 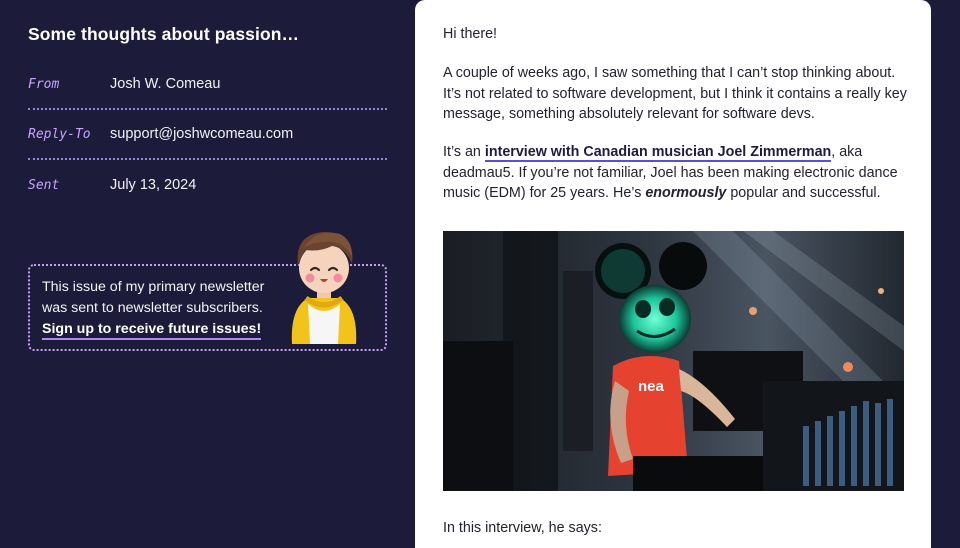 I want to click on meta-row-reply-to: Reply-To support@joshwcomeau.com, so click(x=207, y=135).